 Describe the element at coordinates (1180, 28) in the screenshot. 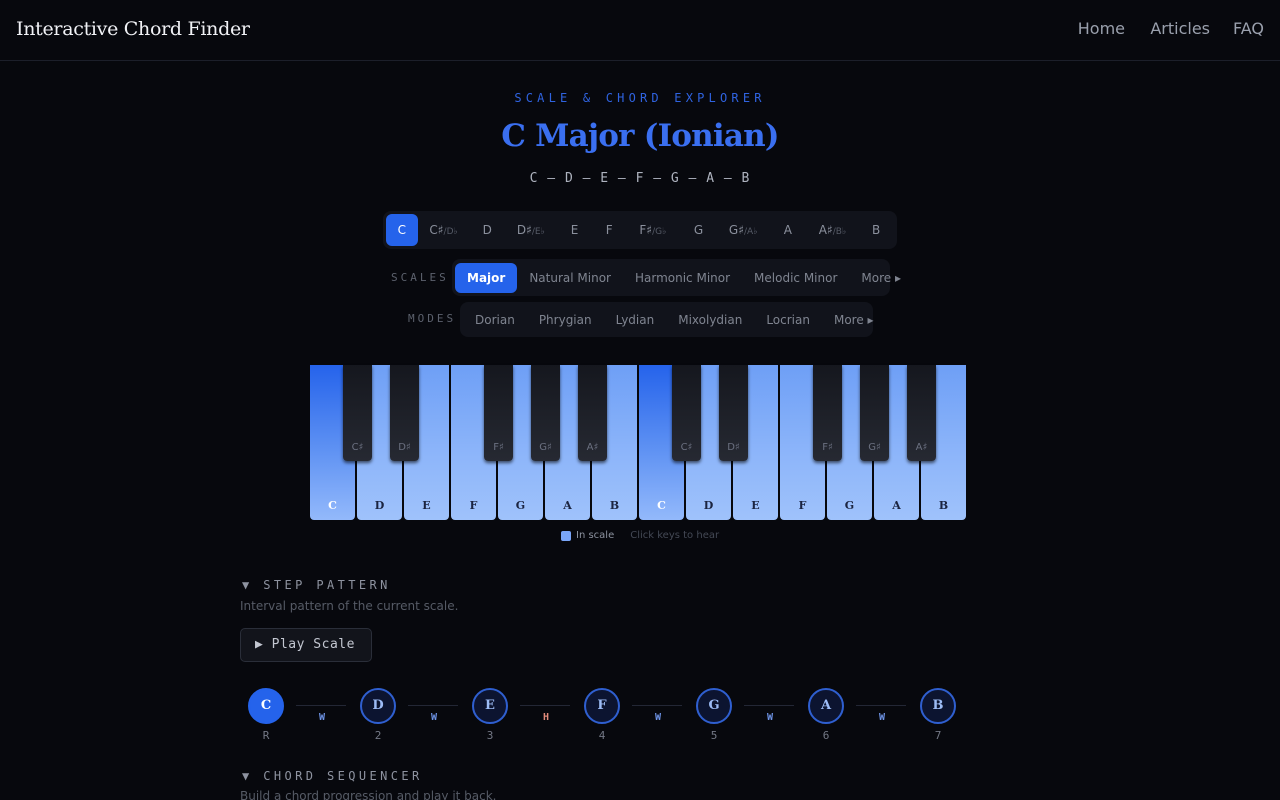

I see `nav-articles-link: Articles` at that location.